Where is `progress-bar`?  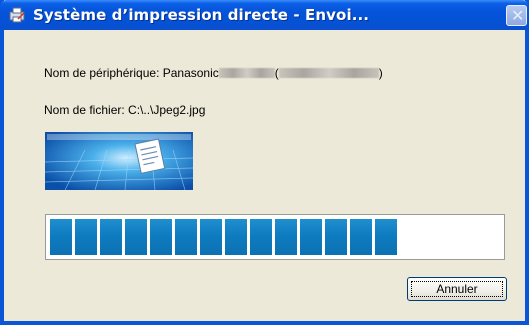 progress-bar is located at coordinates (275, 237).